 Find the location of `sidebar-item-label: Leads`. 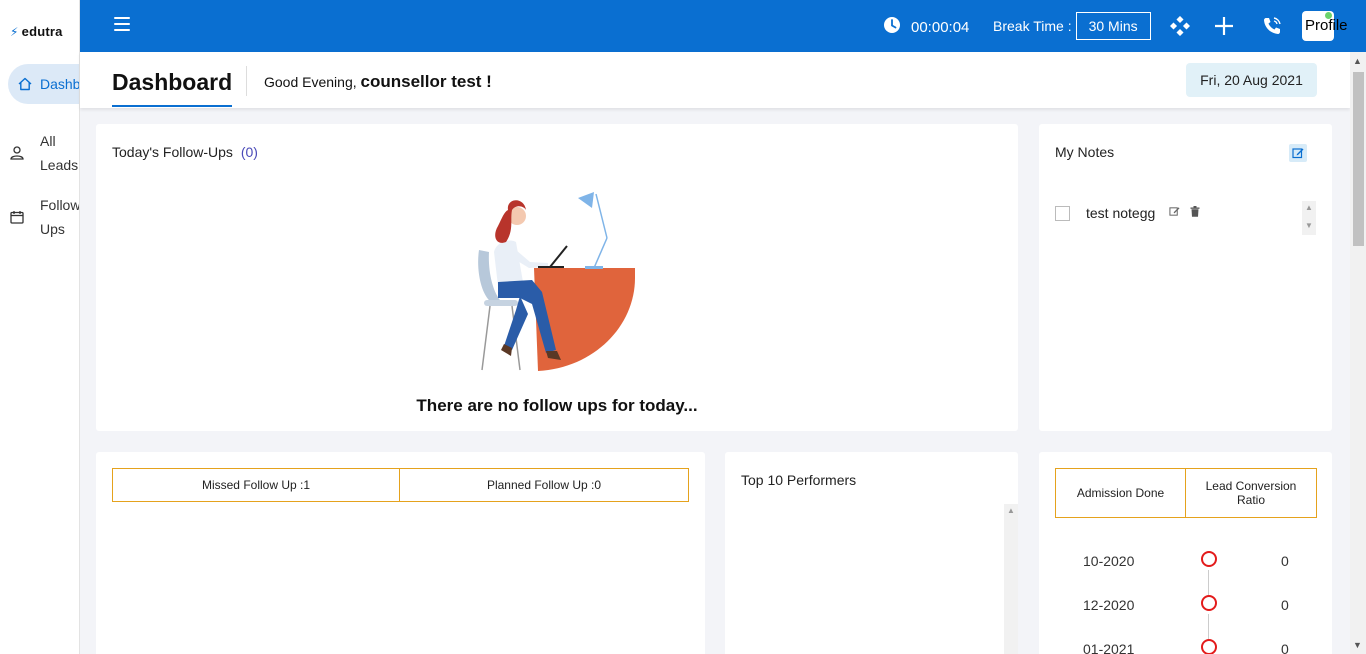

sidebar-item-label: Leads is located at coordinates (59, 165).